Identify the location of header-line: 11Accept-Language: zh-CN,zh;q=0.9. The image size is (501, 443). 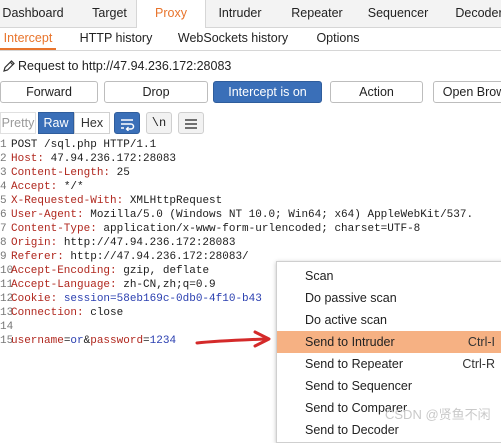
(108, 285).